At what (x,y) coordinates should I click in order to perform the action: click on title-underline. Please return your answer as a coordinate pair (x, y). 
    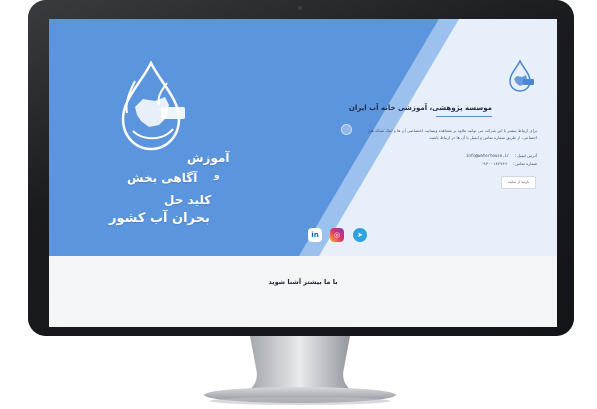
    Looking at the image, I should click on (464, 116).